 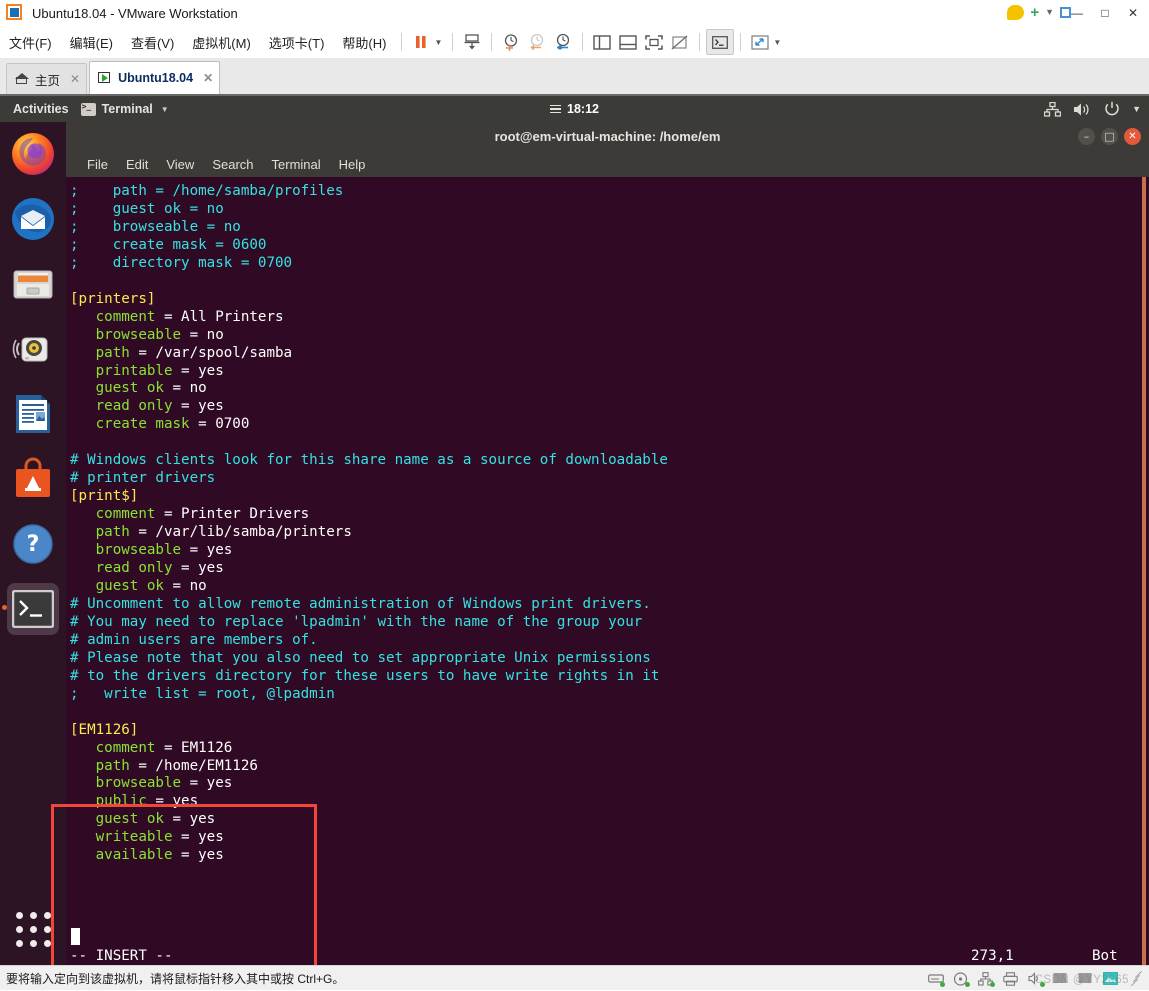 I want to click on manage-snapshot-button, so click(x=472, y=42).